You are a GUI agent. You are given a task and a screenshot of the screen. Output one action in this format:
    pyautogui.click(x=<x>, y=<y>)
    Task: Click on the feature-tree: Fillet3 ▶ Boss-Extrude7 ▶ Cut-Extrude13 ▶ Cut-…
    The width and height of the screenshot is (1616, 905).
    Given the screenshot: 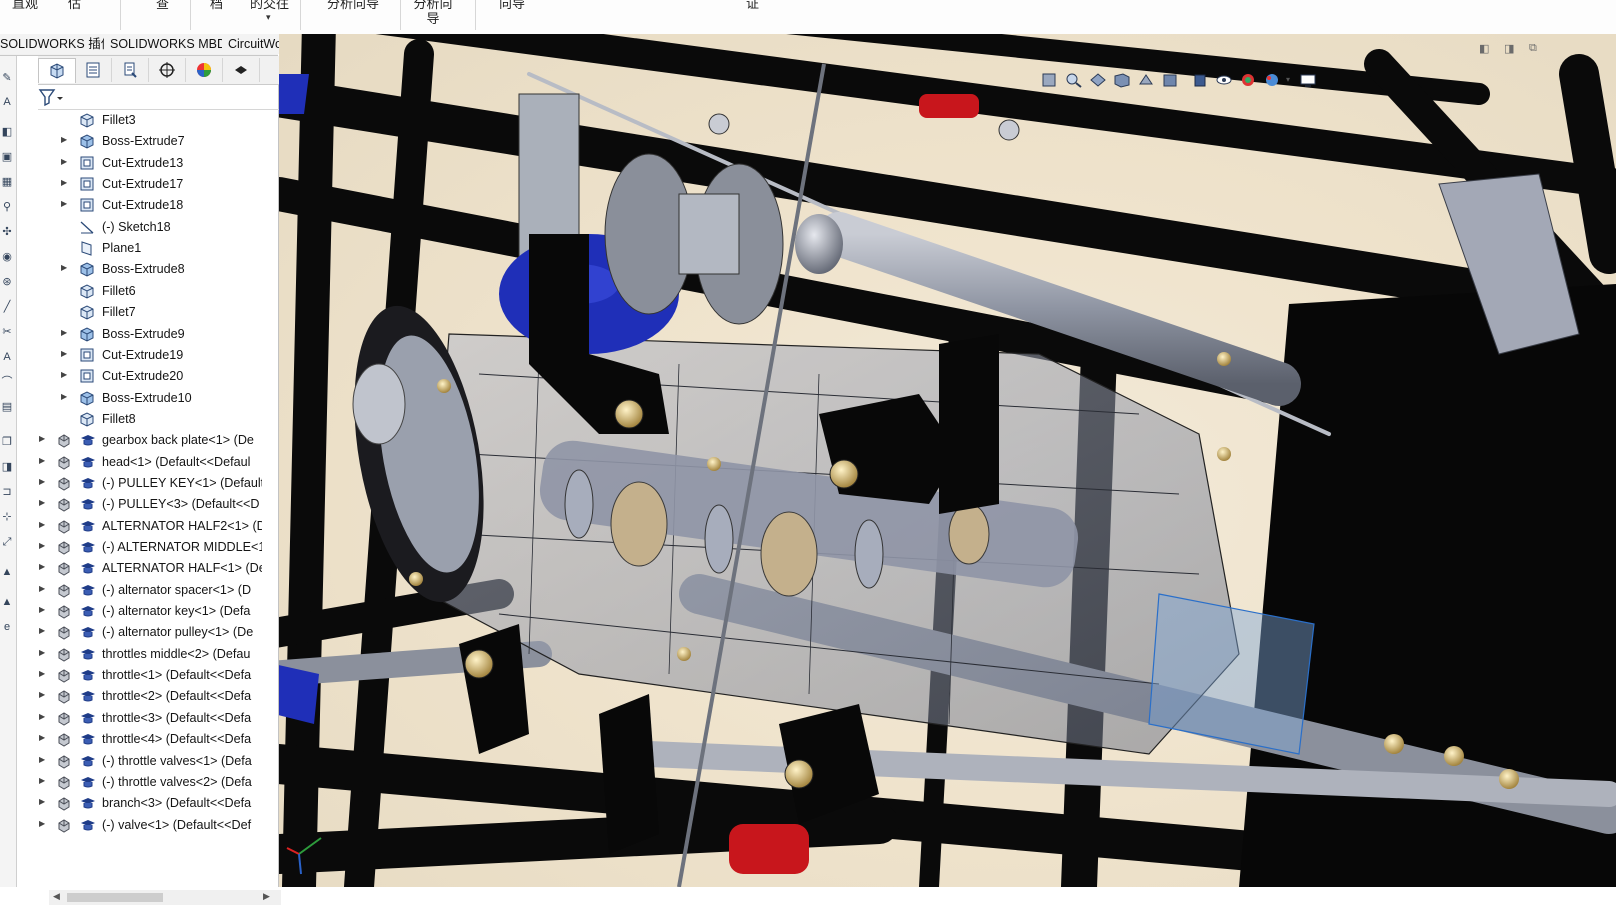 What is the action you would take?
    pyautogui.click(x=139, y=497)
    